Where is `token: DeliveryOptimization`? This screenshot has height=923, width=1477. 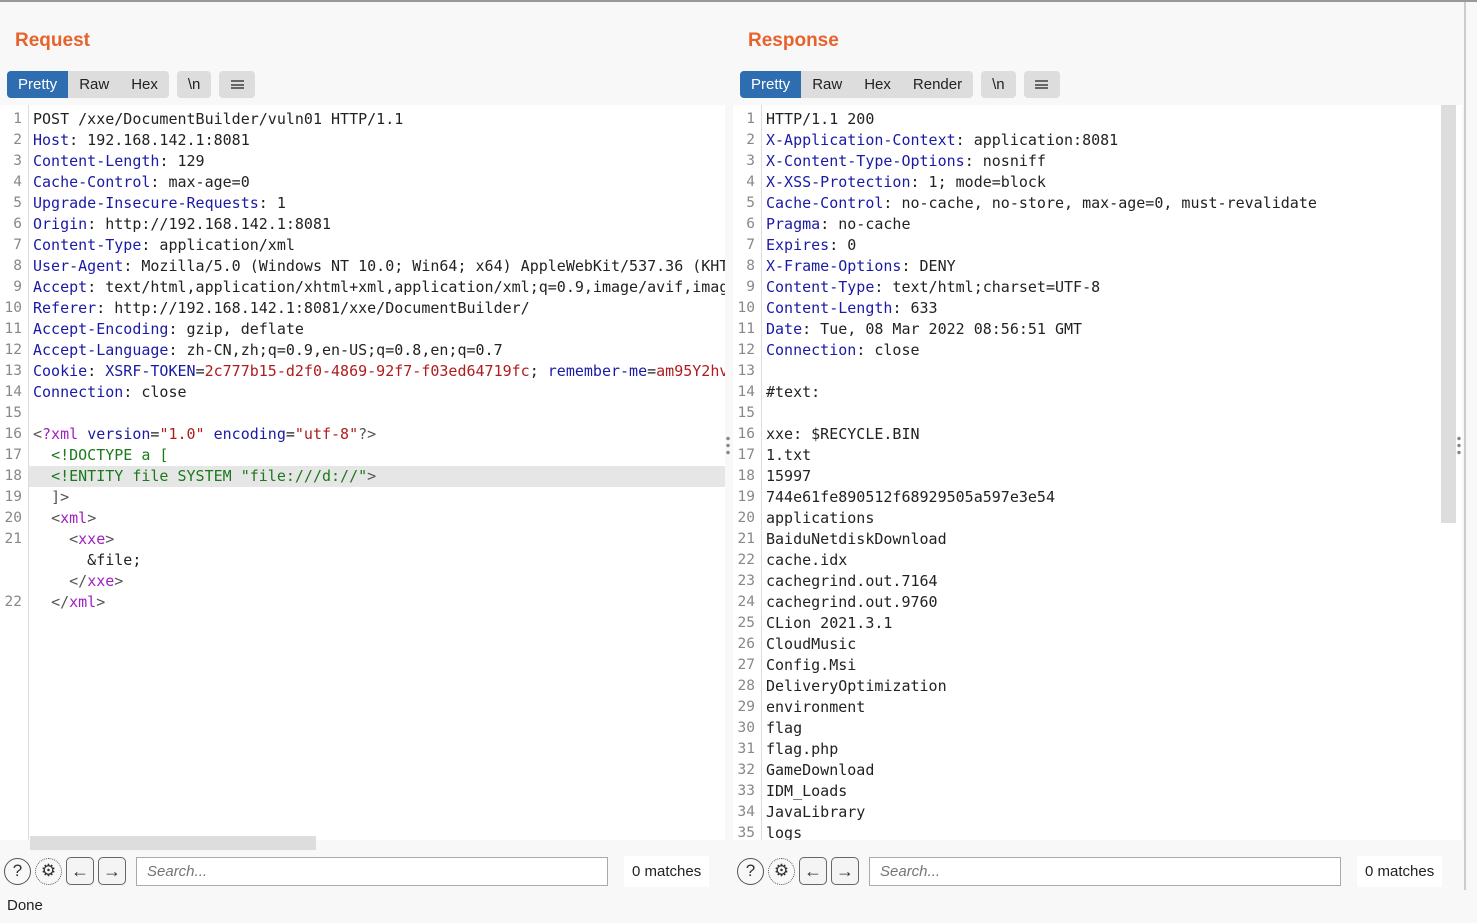 token: DeliveryOptimization is located at coordinates (856, 686).